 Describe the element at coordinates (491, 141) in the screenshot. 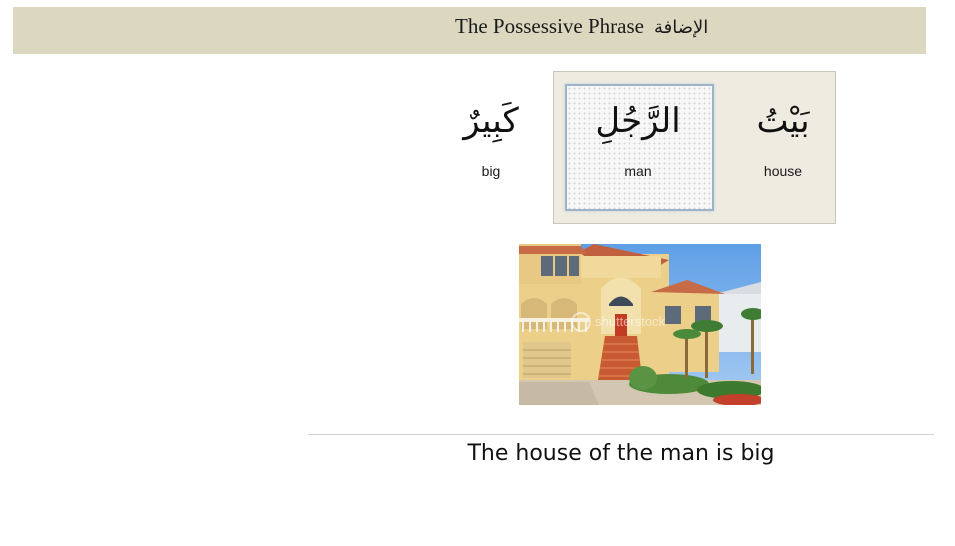

I see `word-big: كَبِيرٌ big` at that location.